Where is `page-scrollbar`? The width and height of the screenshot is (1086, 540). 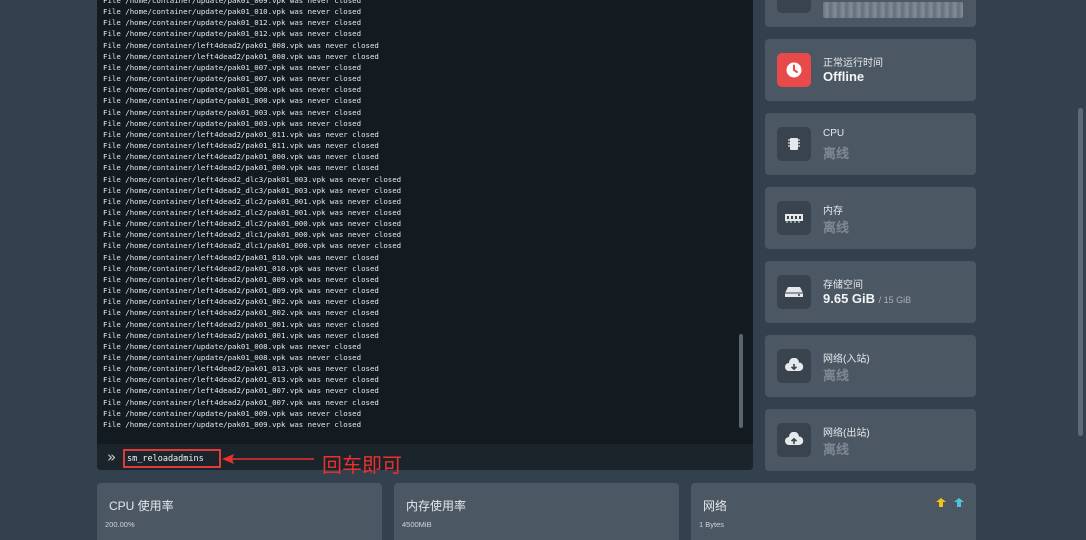 page-scrollbar is located at coordinates (1080, 272).